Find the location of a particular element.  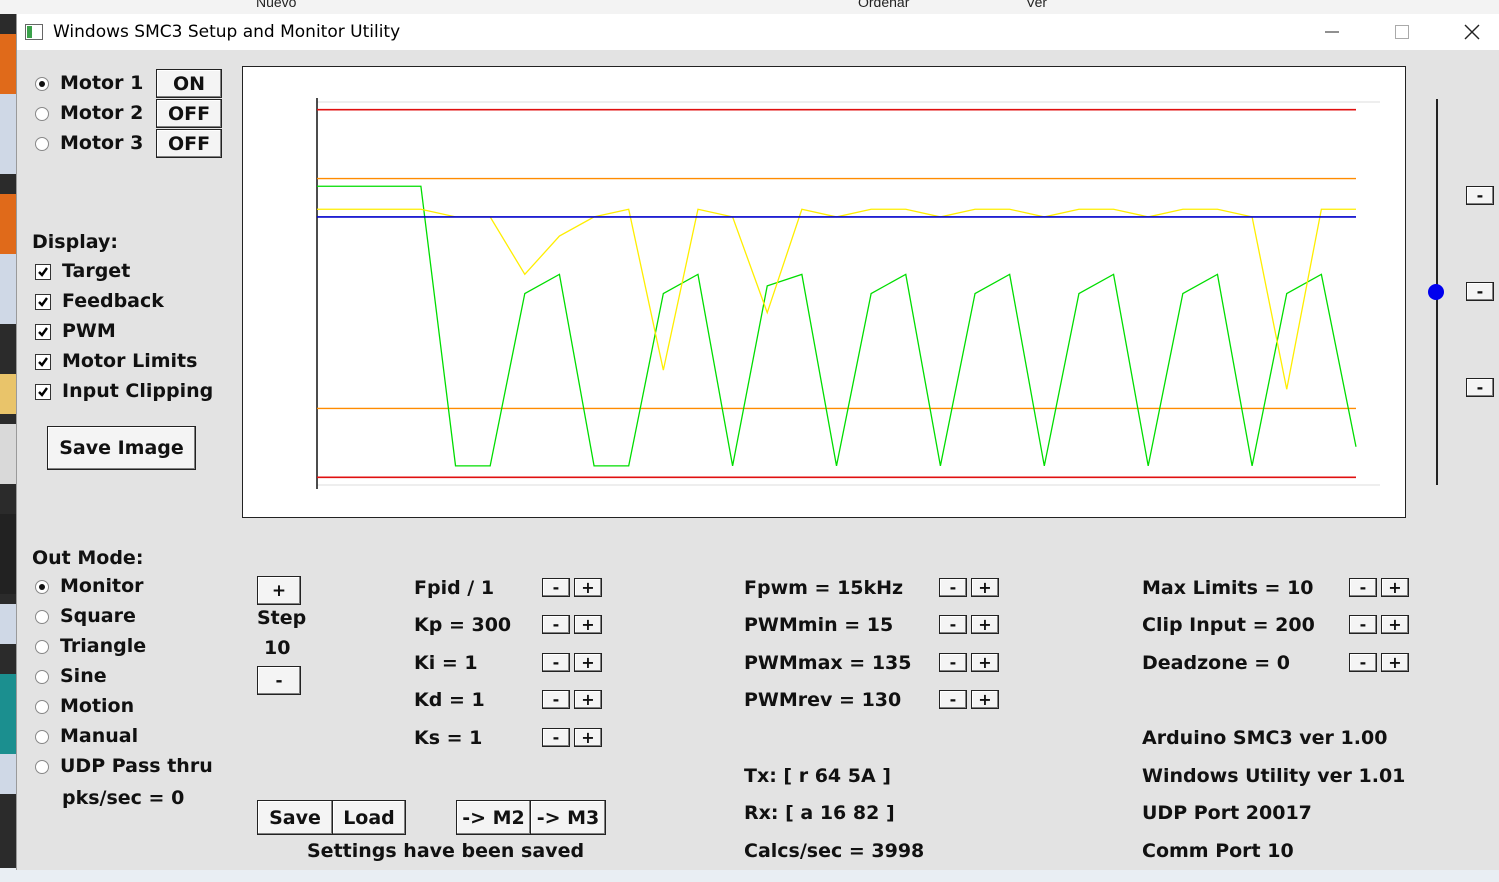

fpid-label: Fpid / 1 is located at coordinates (454, 588).